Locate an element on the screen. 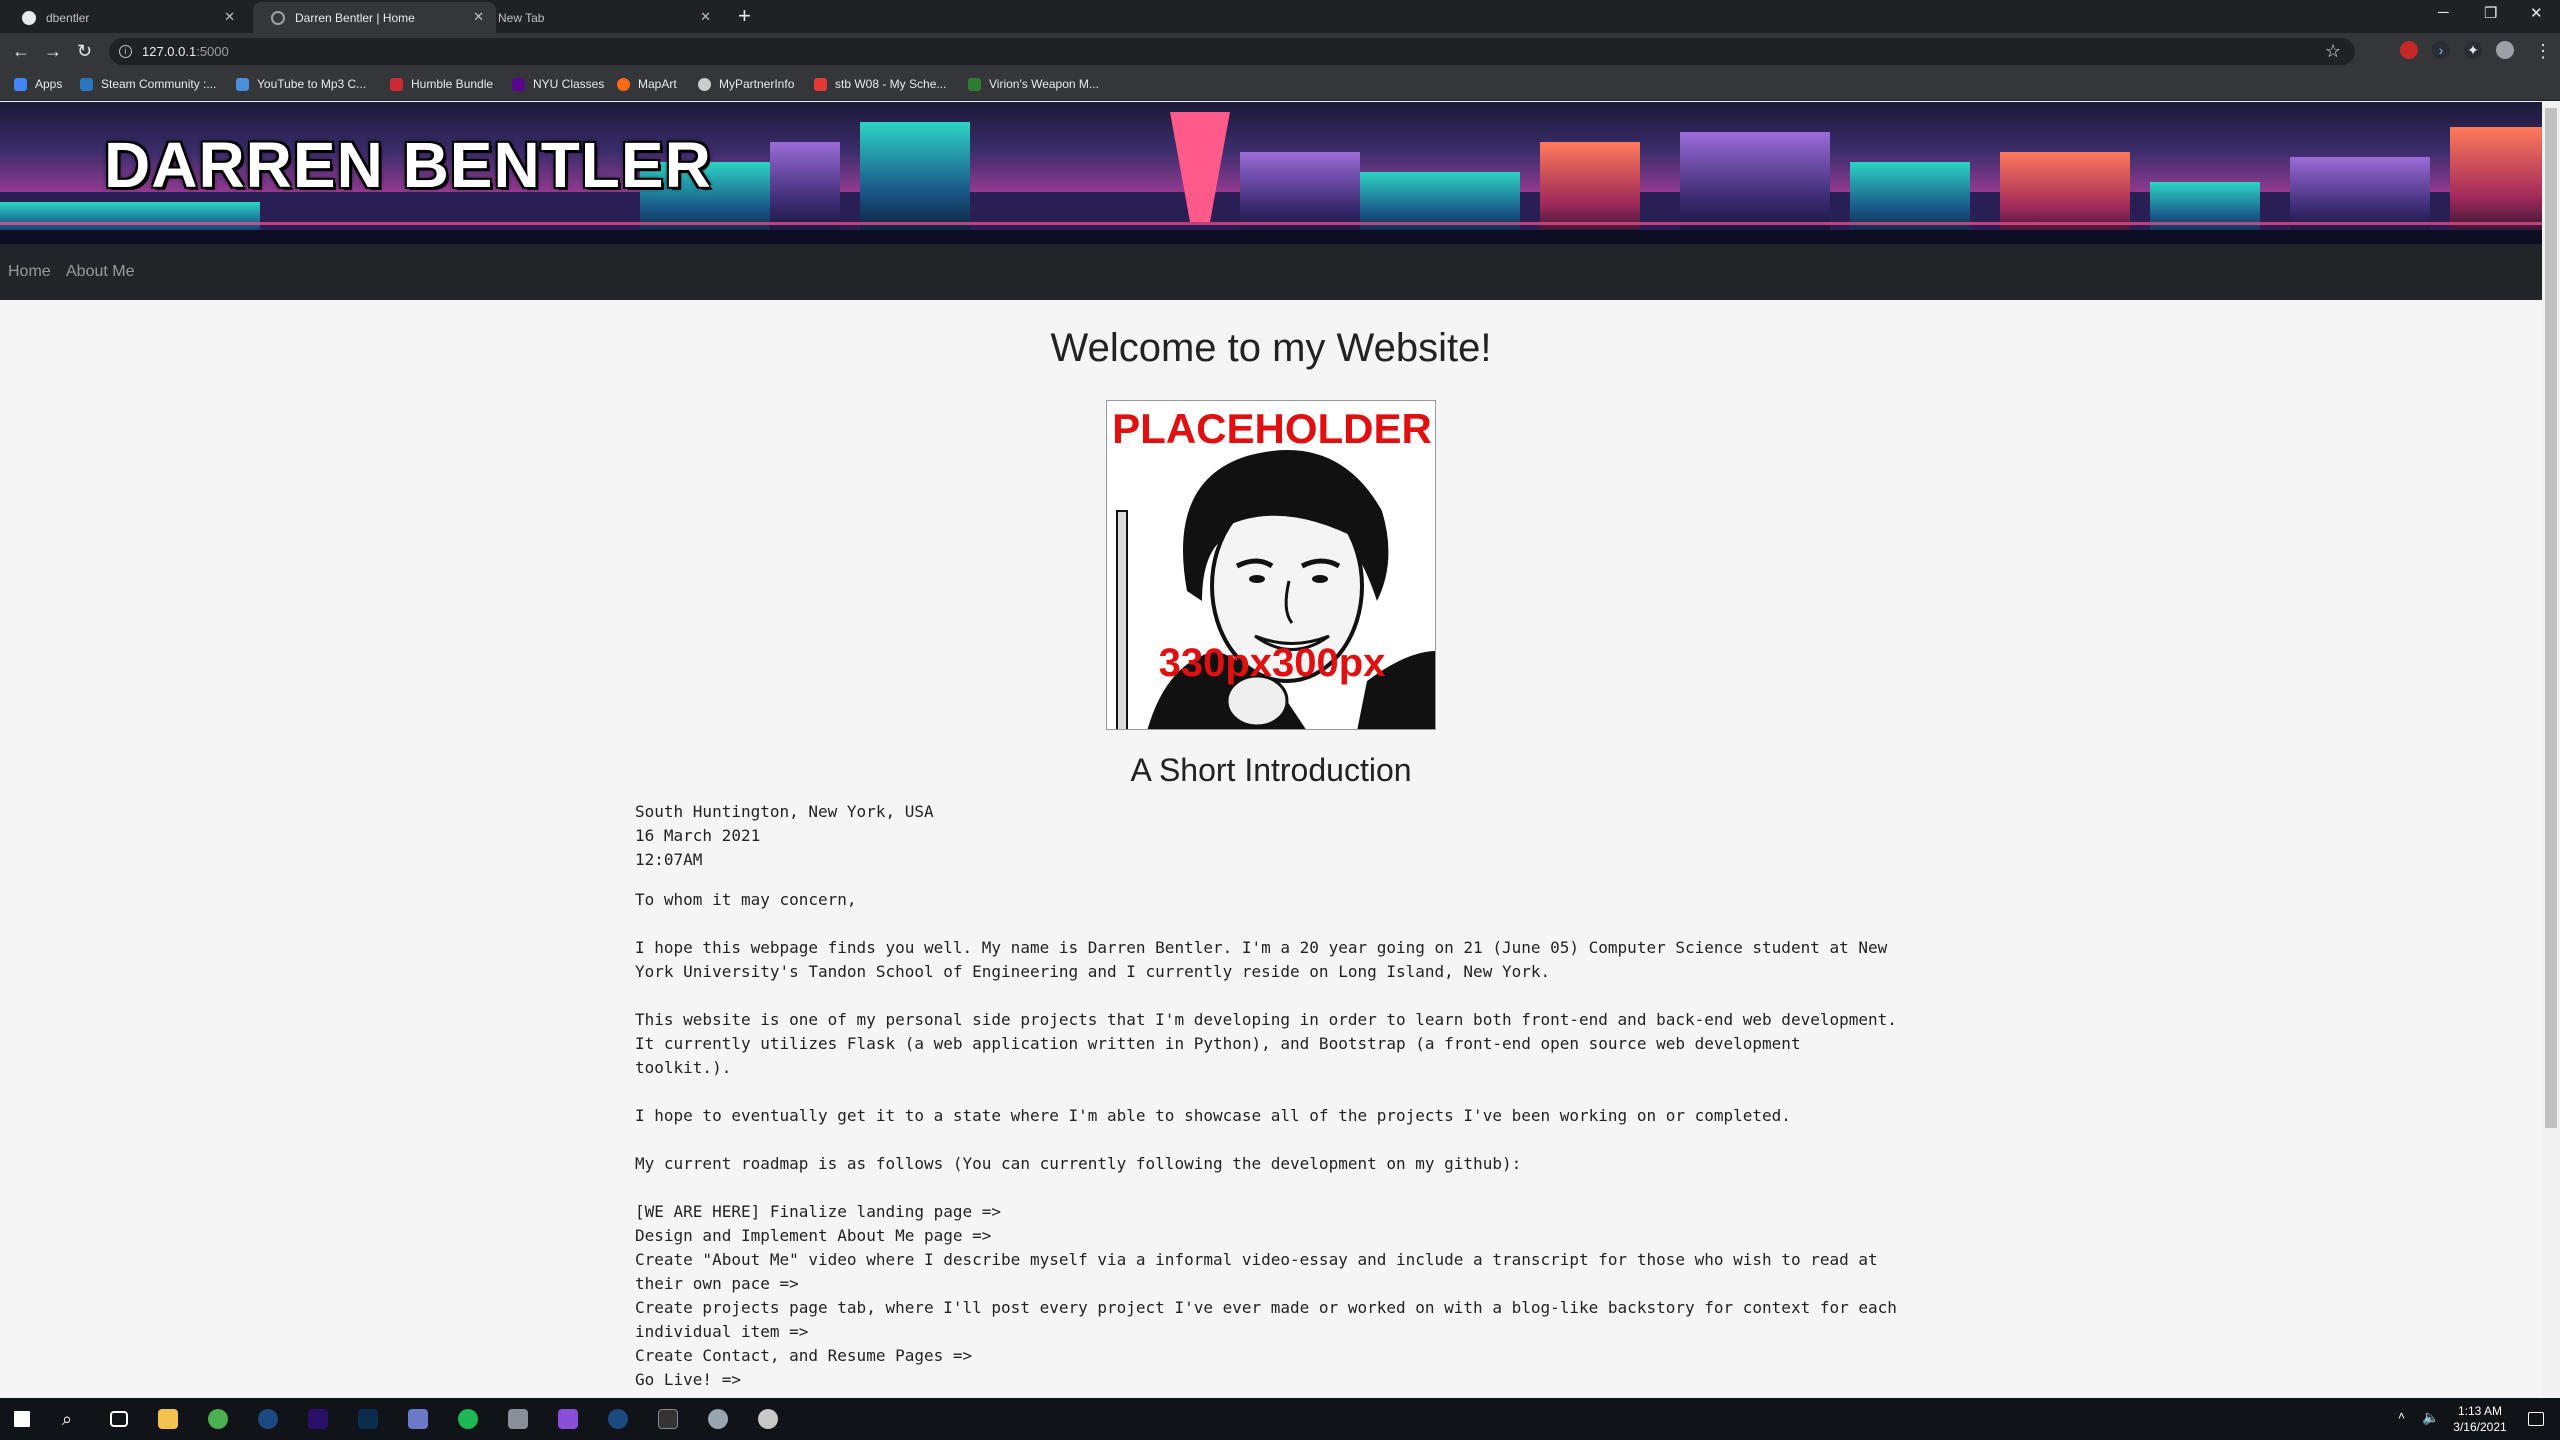 Image resolution: width=2560 pixels, height=1440 pixels. nyu-torch-icon is located at coordinates (518, 84).